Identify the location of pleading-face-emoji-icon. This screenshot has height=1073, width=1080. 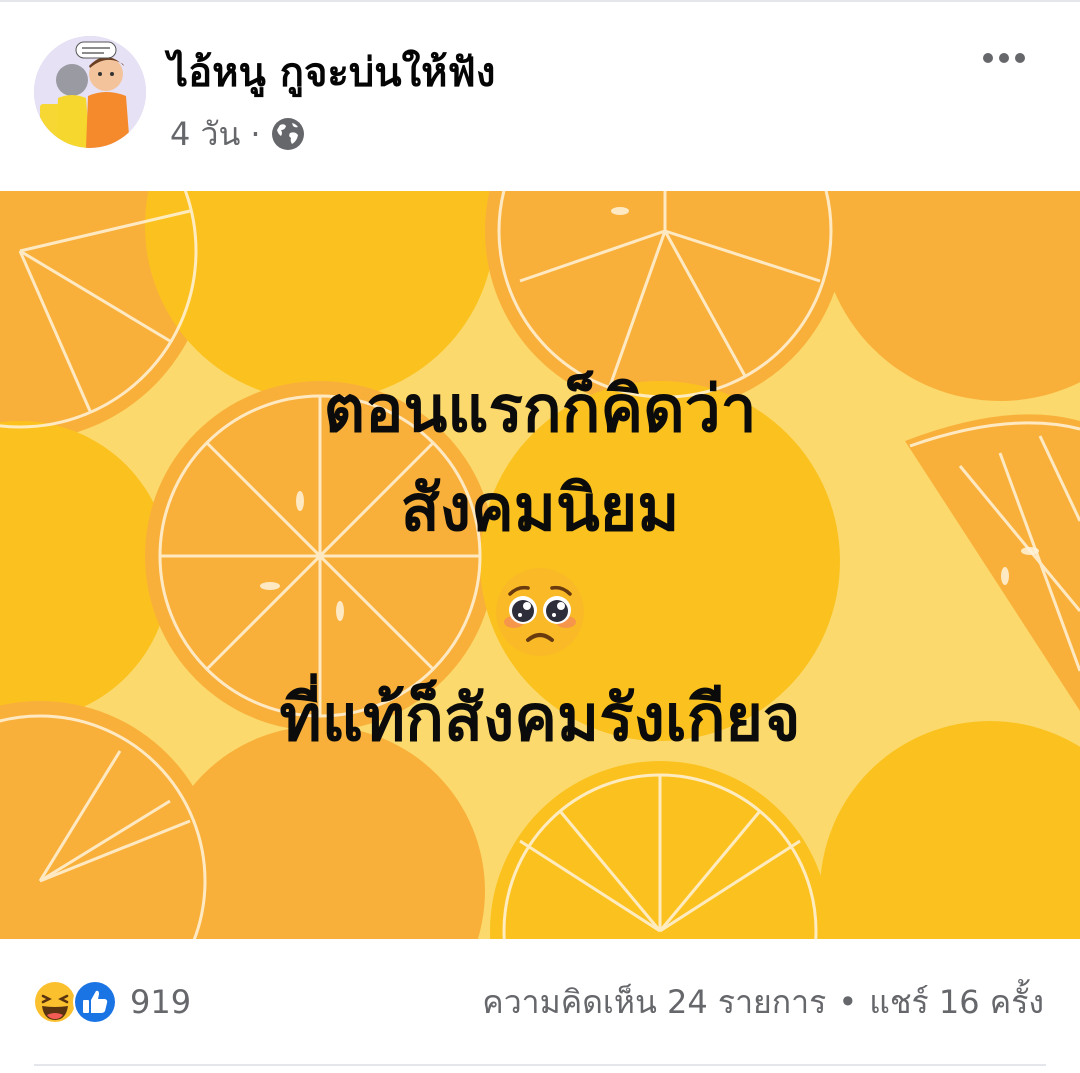
(540, 611).